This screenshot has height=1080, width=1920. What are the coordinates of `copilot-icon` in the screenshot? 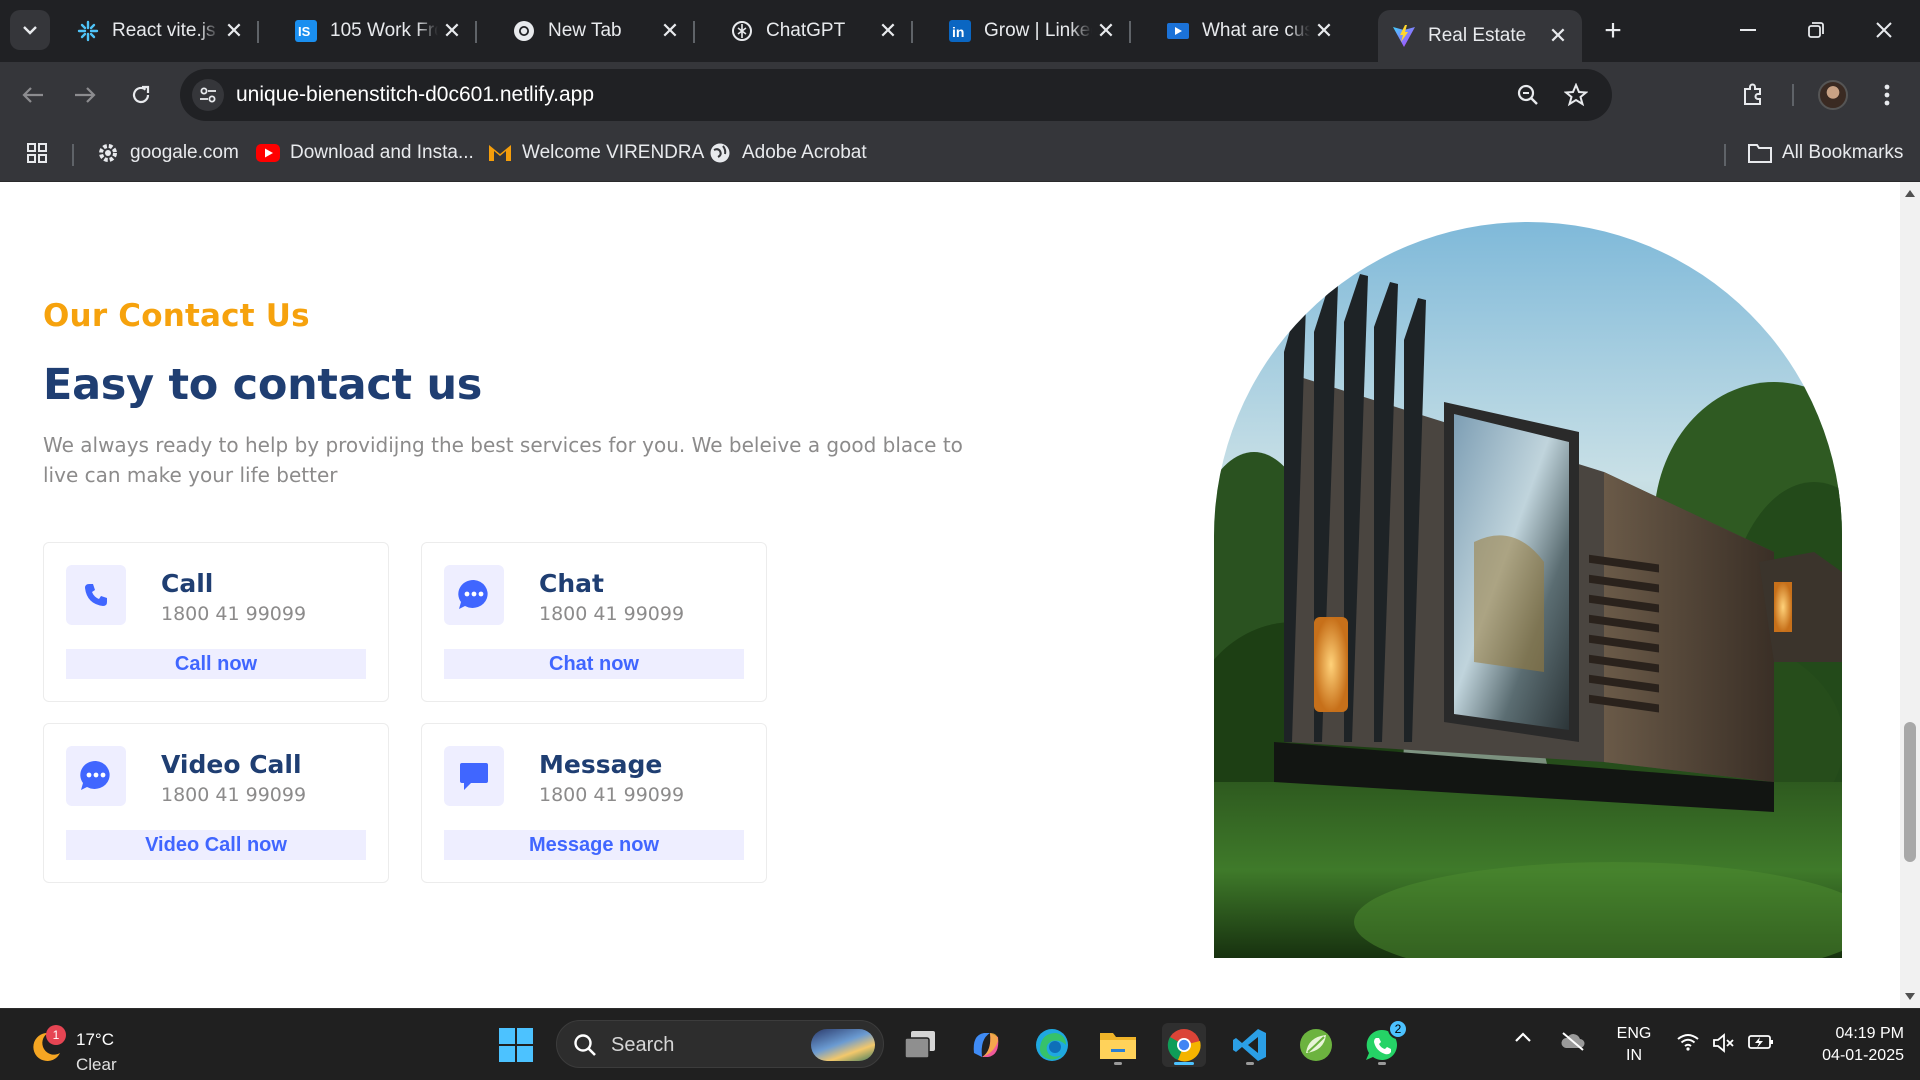 It's located at (986, 1045).